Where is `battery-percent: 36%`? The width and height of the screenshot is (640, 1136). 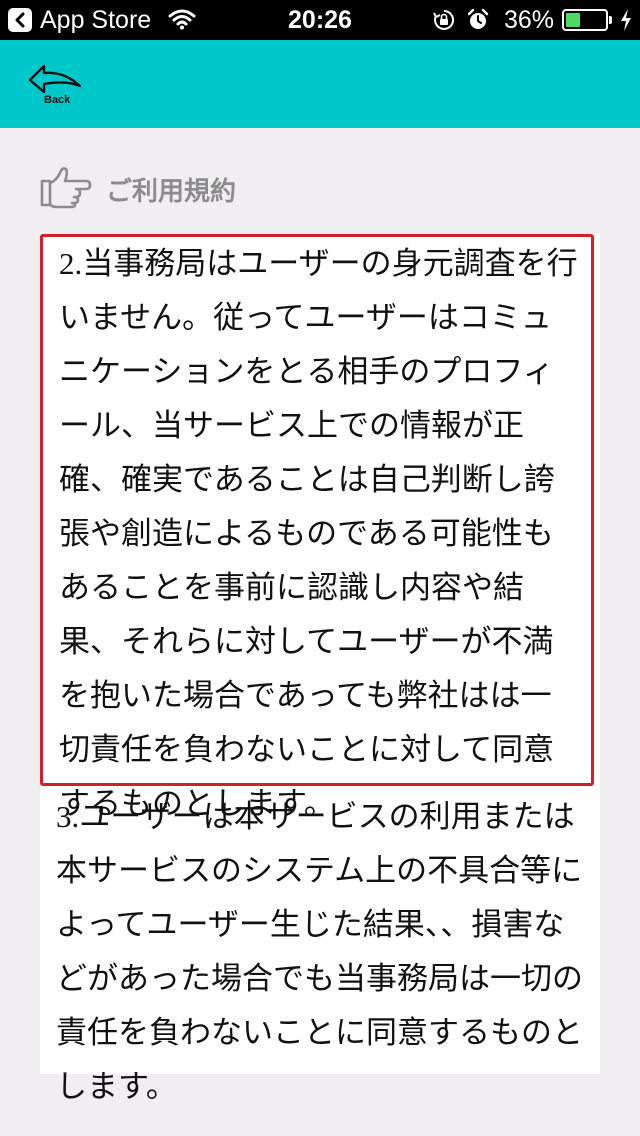 battery-percent: 36% is located at coordinates (528, 19).